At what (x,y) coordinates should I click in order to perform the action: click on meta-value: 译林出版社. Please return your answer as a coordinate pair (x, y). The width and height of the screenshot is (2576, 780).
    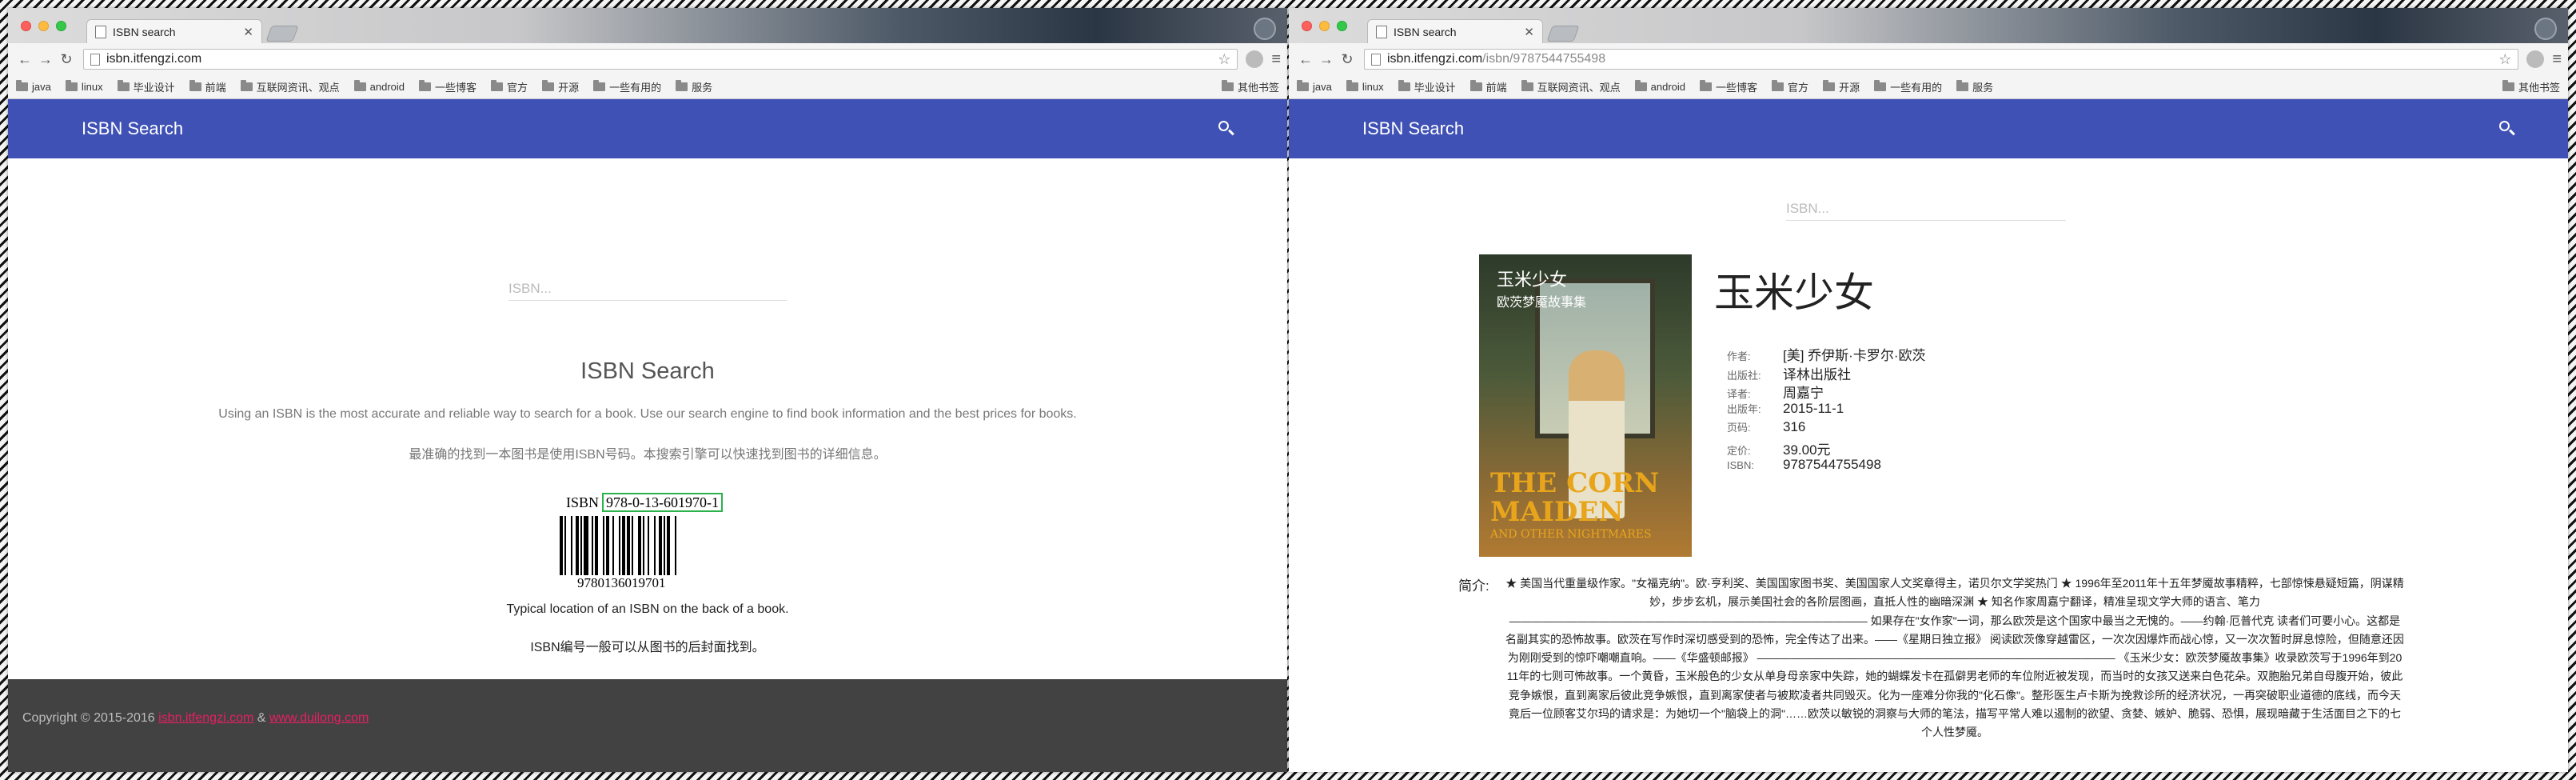
    Looking at the image, I should click on (1817, 374).